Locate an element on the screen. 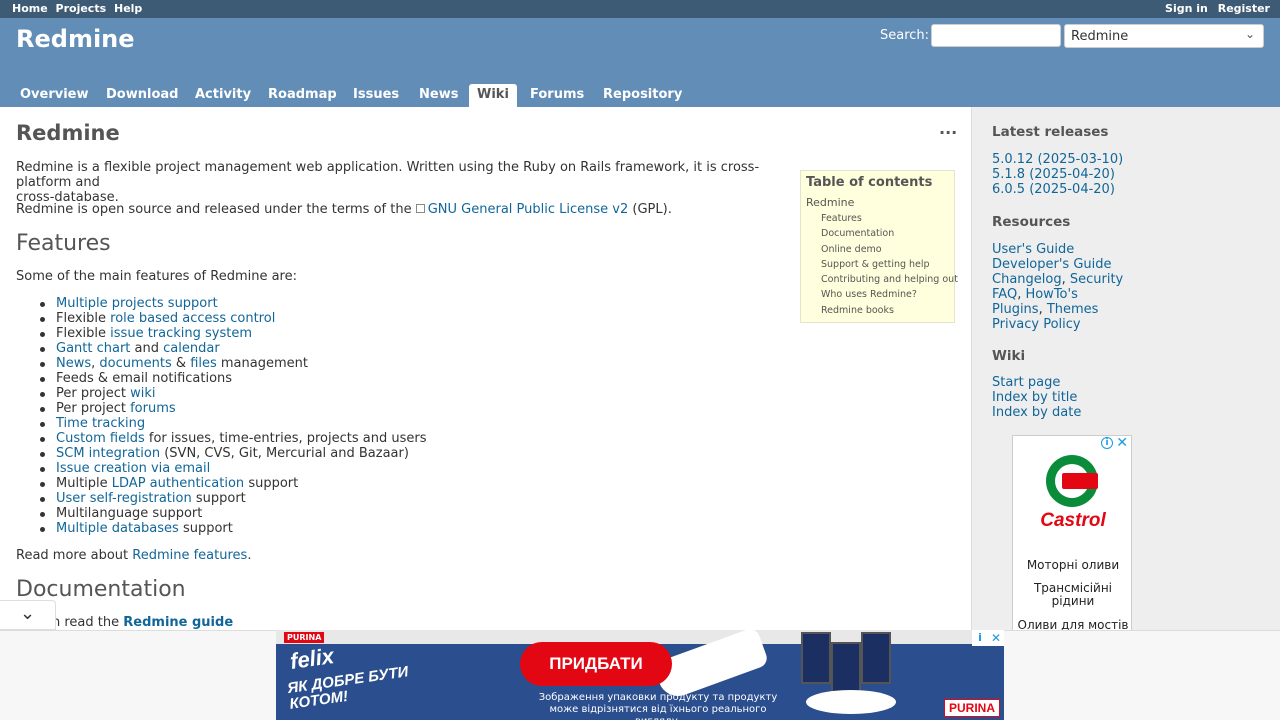 This screenshot has width=1280, height=720. list-item: Issue creation via email is located at coordinates (233, 468).